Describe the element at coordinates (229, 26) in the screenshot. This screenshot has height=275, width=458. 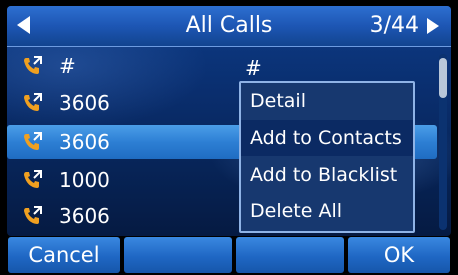
I see `title-bar: All Calls 3/44` at that location.